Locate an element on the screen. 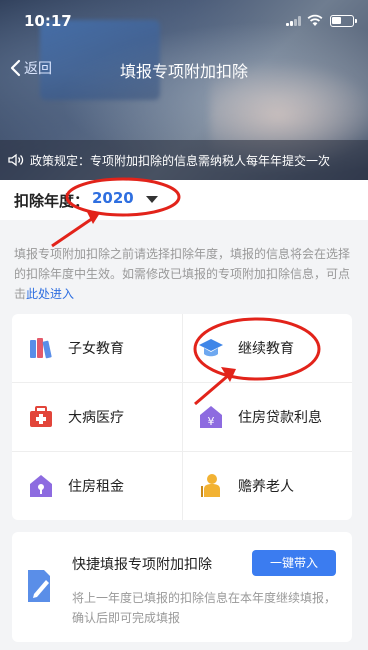  medical-kit-icon is located at coordinates (41, 416).